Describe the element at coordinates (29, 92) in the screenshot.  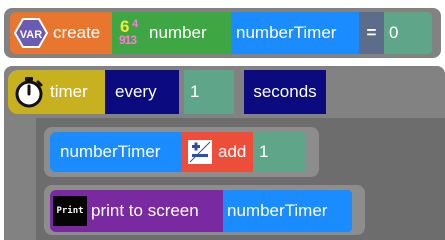
I see `stopwatch-icon` at that location.